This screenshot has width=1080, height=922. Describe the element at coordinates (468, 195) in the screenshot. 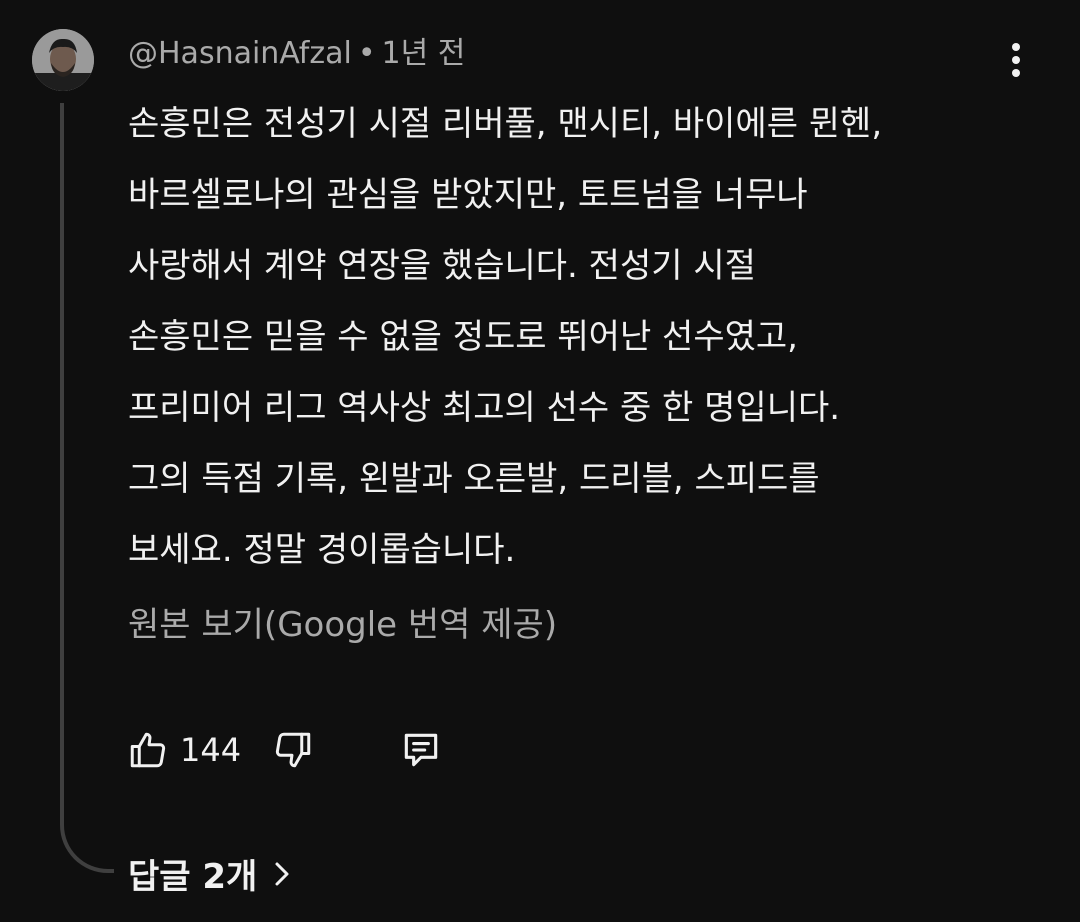

I see `comment-line: 바르셀로나의 관심을 받았지만, 토트넘을 너무나` at that location.